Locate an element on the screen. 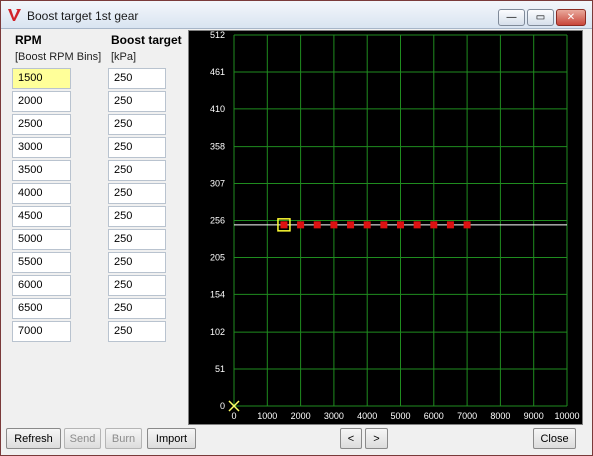 This screenshot has height=456, width=593. x-tick-label: 3000 is located at coordinates (334, 416).